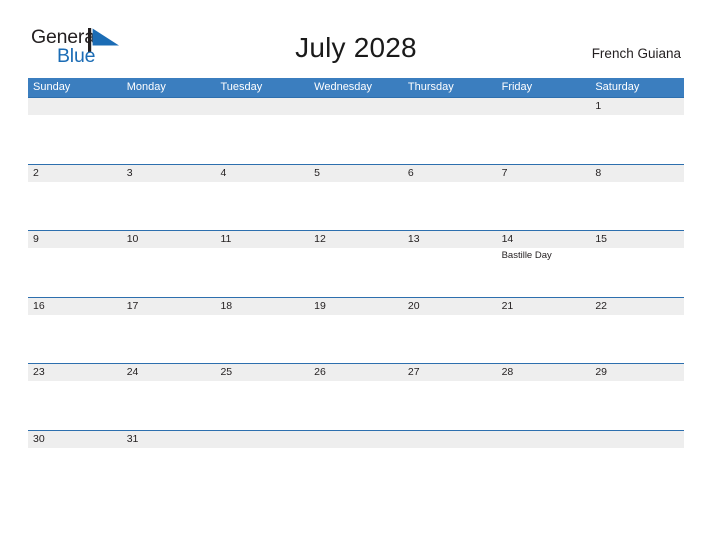 This screenshot has width=712, height=550. I want to click on day-cell: 19, so click(356, 331).